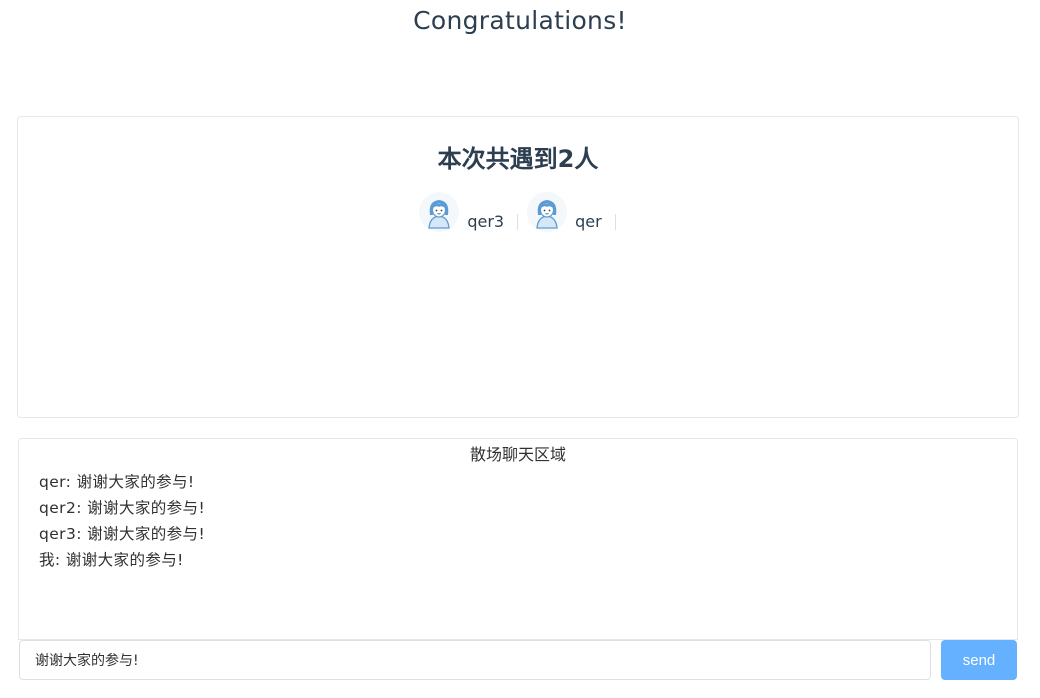  Describe the element at coordinates (979, 660) in the screenshot. I see `send-button: send` at that location.